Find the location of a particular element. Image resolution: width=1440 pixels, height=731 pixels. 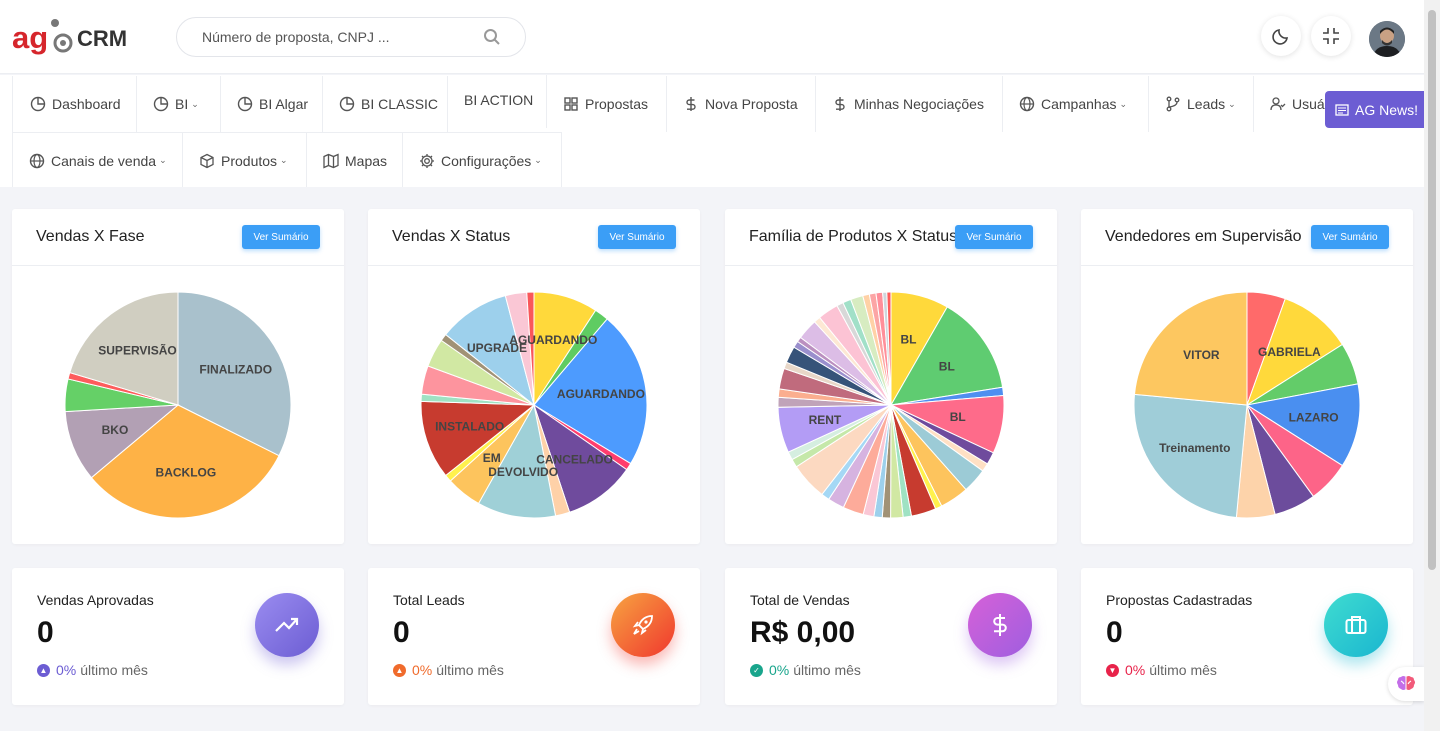

pie-slice-label: AGUARDANDO is located at coordinates (601, 394).